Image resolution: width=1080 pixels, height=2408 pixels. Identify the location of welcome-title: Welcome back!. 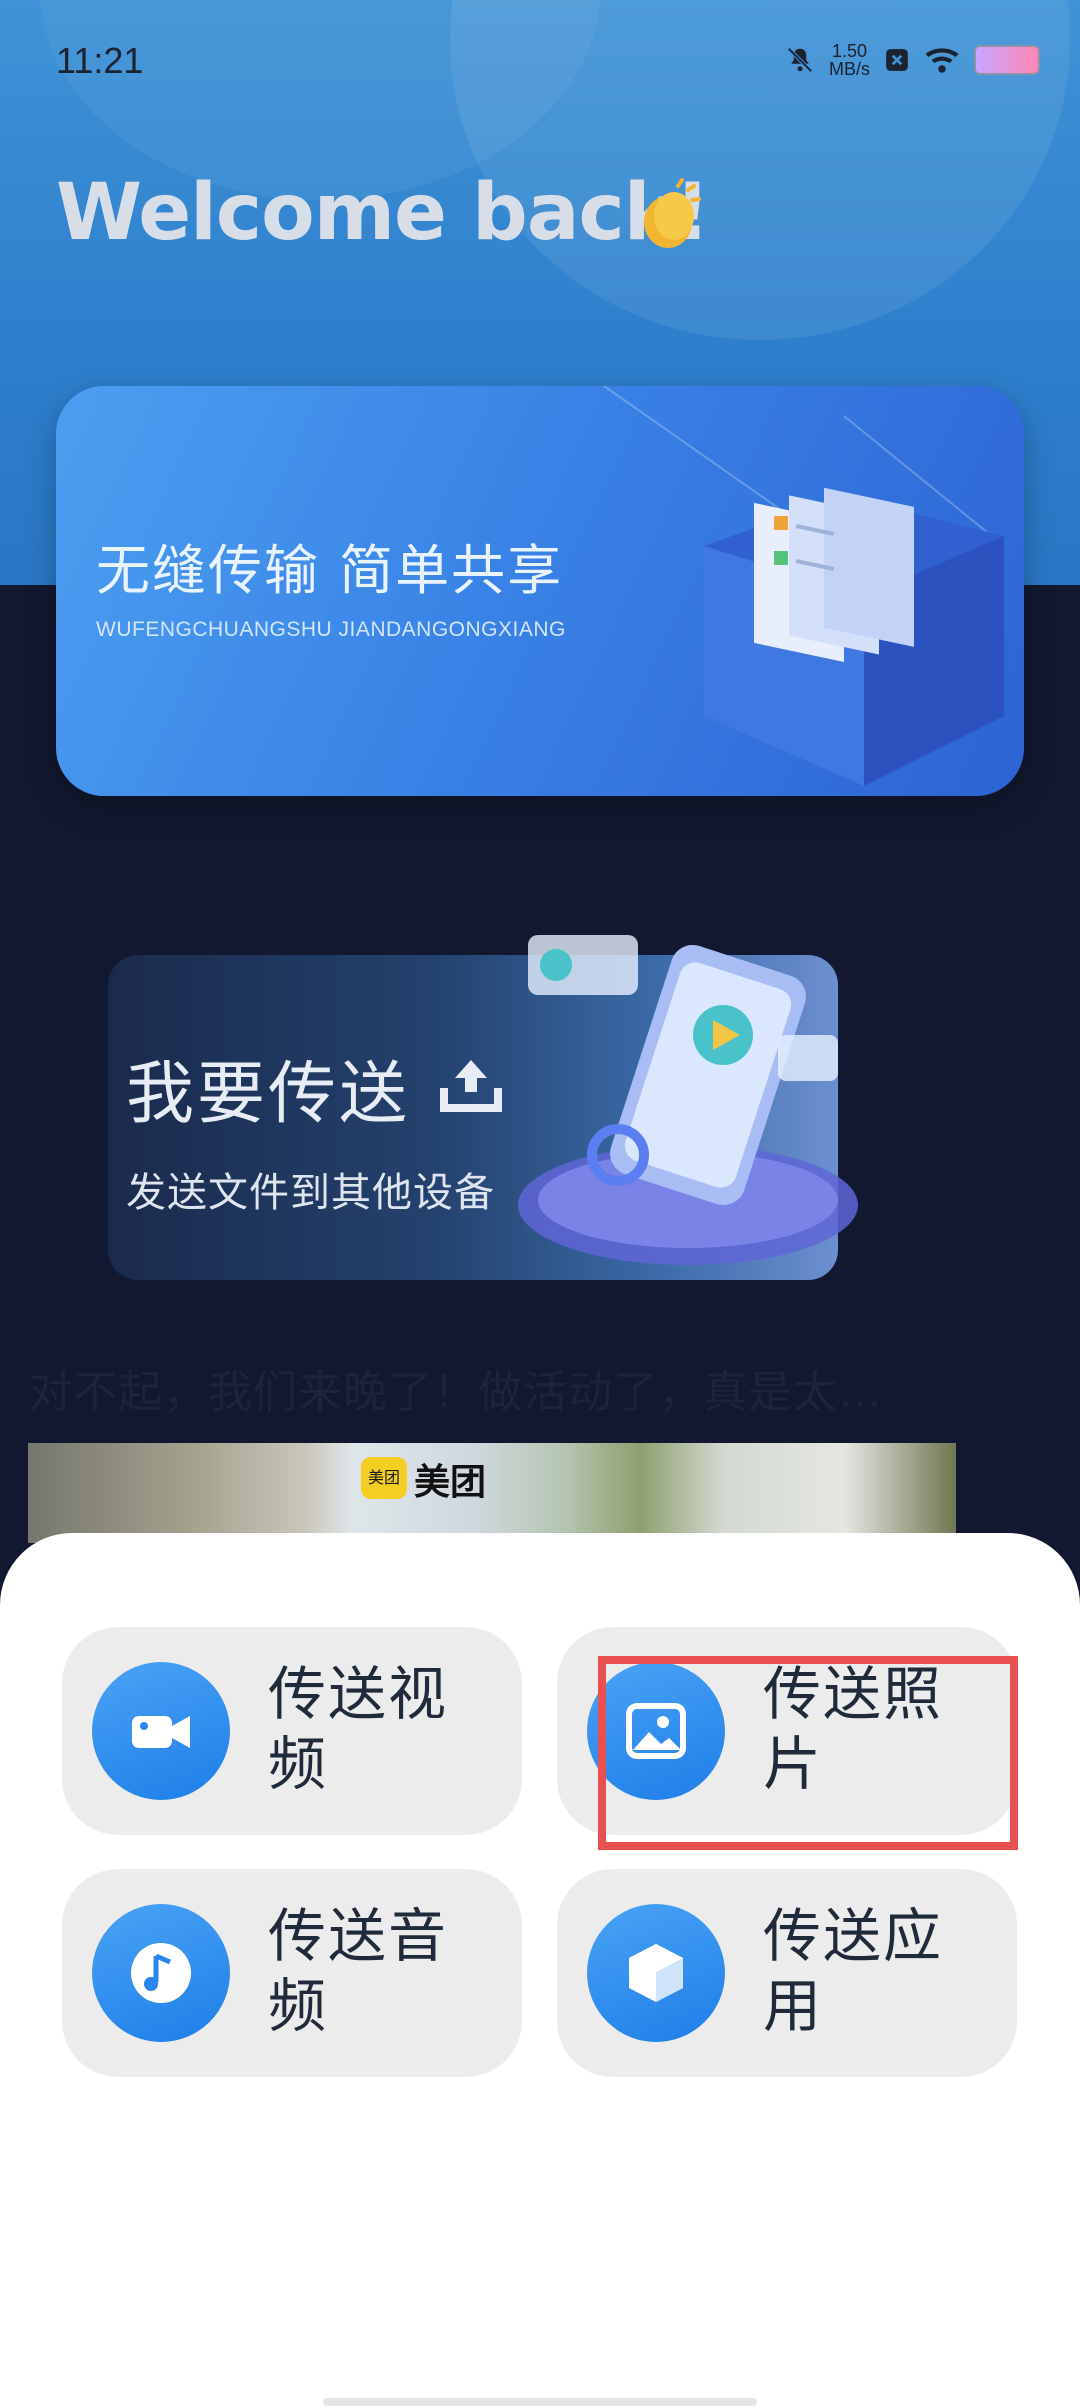
(383, 213).